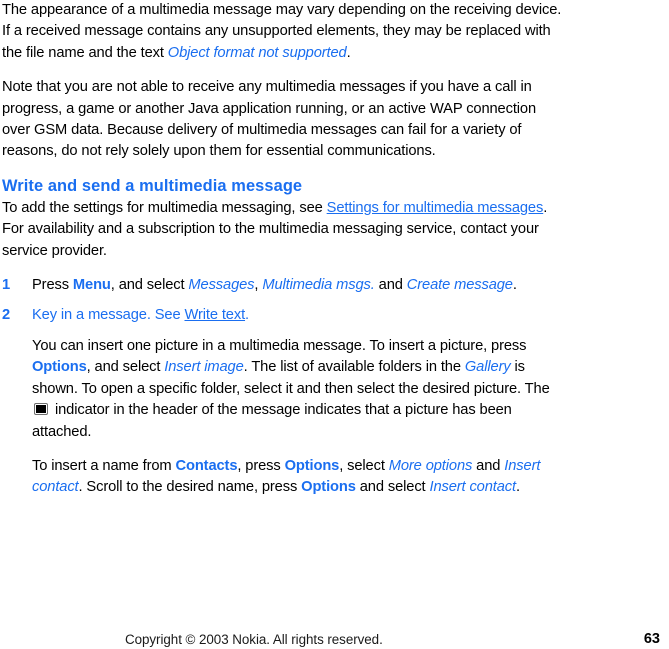 This screenshot has width=669, height=649. Describe the element at coordinates (152, 185) in the screenshot. I see `section-heading: Write and send a multimedia message` at that location.